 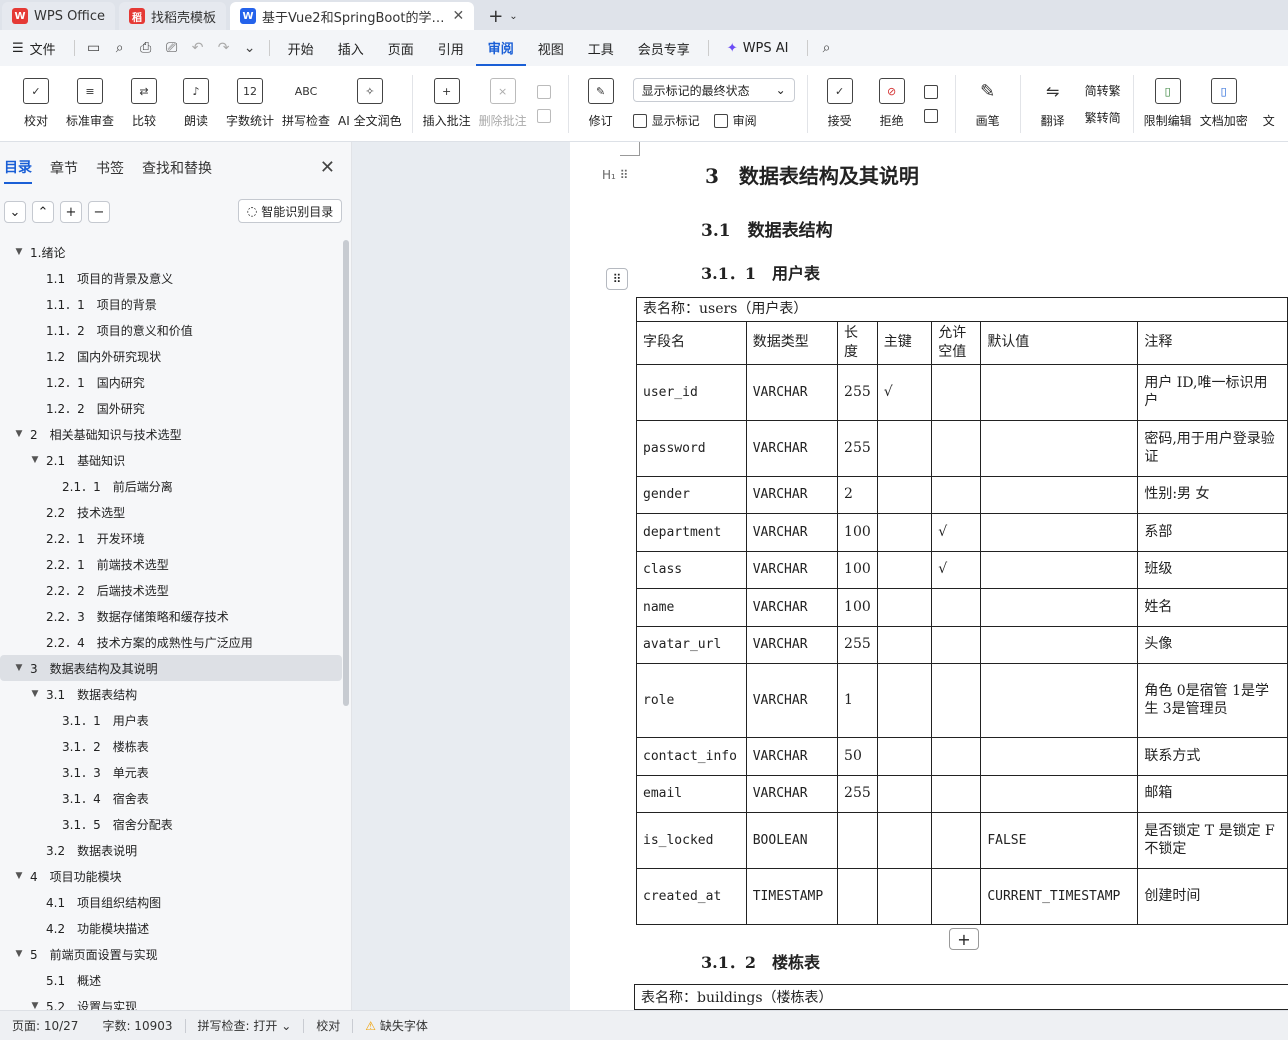 I want to click on toc-item: 2.2．4 技术方案的成熟性与广泛应用, so click(x=171, y=642).